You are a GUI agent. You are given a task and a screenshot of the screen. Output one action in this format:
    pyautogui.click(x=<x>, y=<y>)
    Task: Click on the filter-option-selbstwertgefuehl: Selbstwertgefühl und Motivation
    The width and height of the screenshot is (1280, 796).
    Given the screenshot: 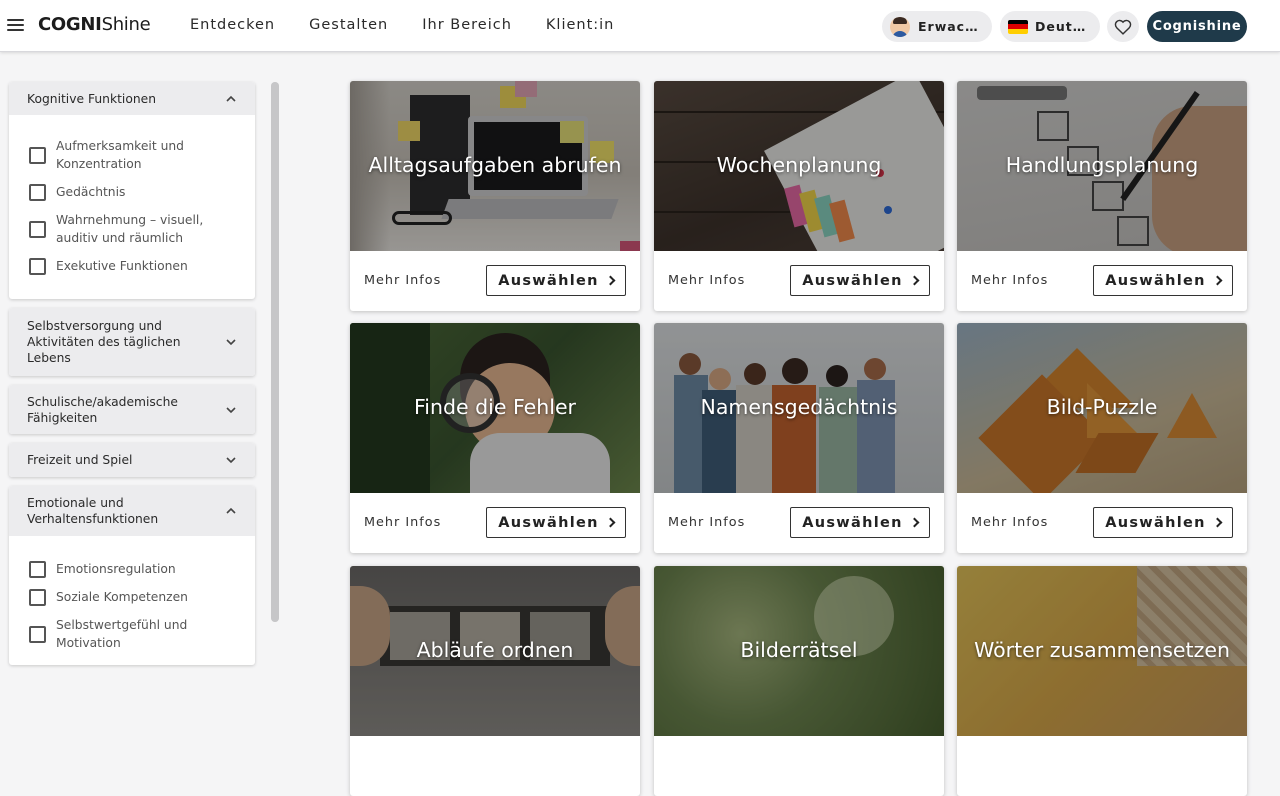 What is the action you would take?
    pyautogui.click(x=142, y=634)
    